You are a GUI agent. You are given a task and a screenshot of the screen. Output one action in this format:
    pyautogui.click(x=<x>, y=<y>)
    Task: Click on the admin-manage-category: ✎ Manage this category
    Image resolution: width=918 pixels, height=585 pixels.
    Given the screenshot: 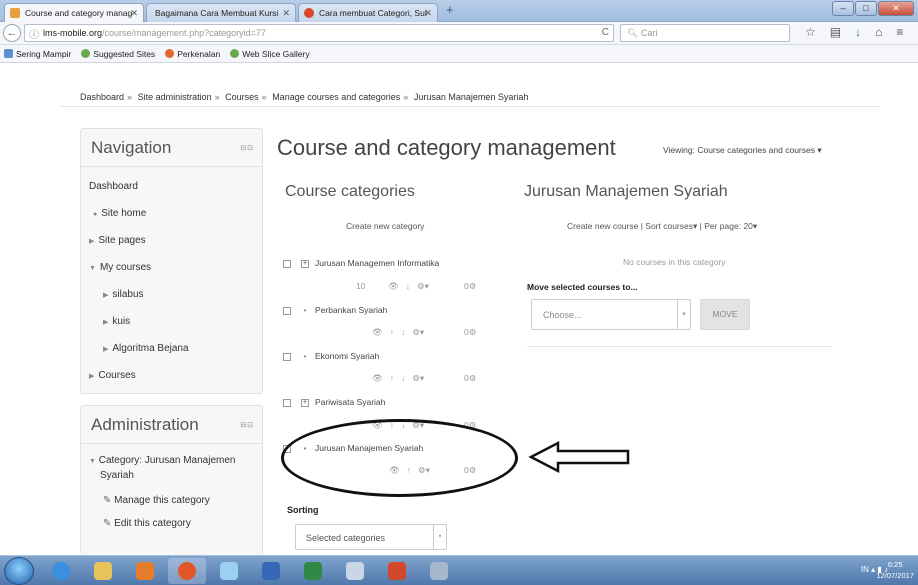 What is the action you would take?
    pyautogui.click(x=171, y=500)
    